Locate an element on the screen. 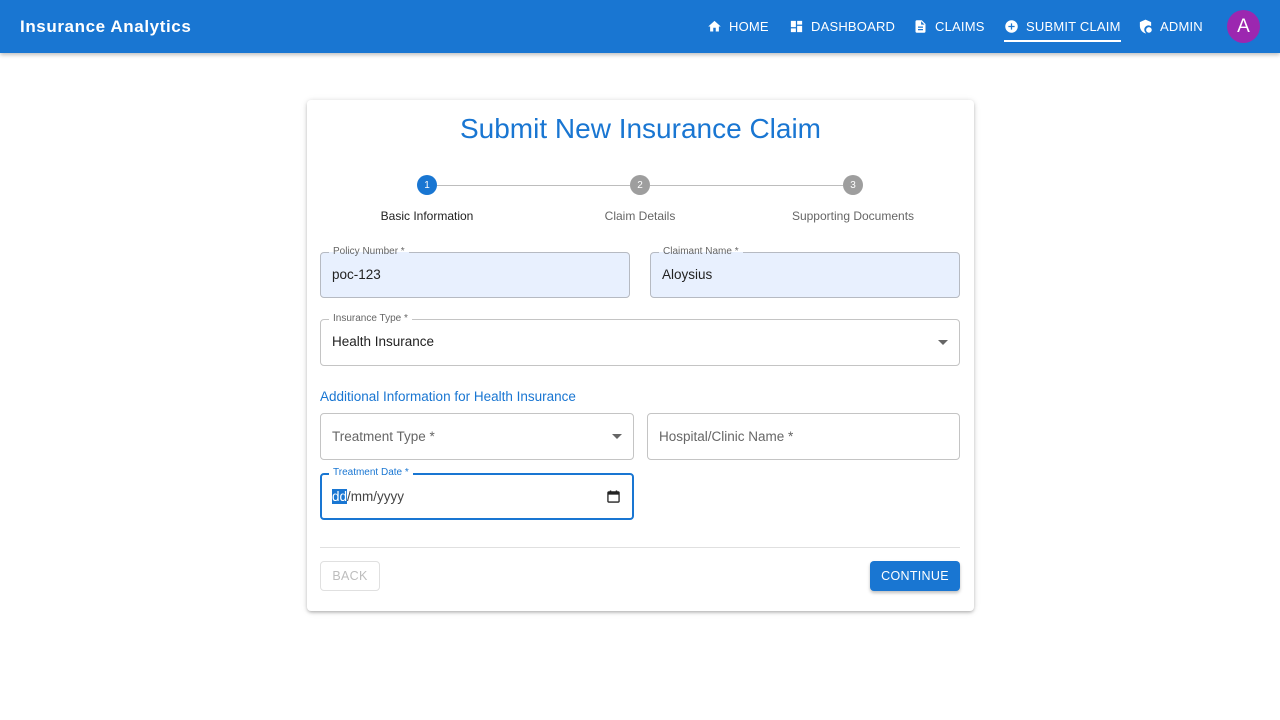 This screenshot has height=720, width=1280. nav-submit-claim-label: SUBMIT CLAIM is located at coordinates (1073, 26).